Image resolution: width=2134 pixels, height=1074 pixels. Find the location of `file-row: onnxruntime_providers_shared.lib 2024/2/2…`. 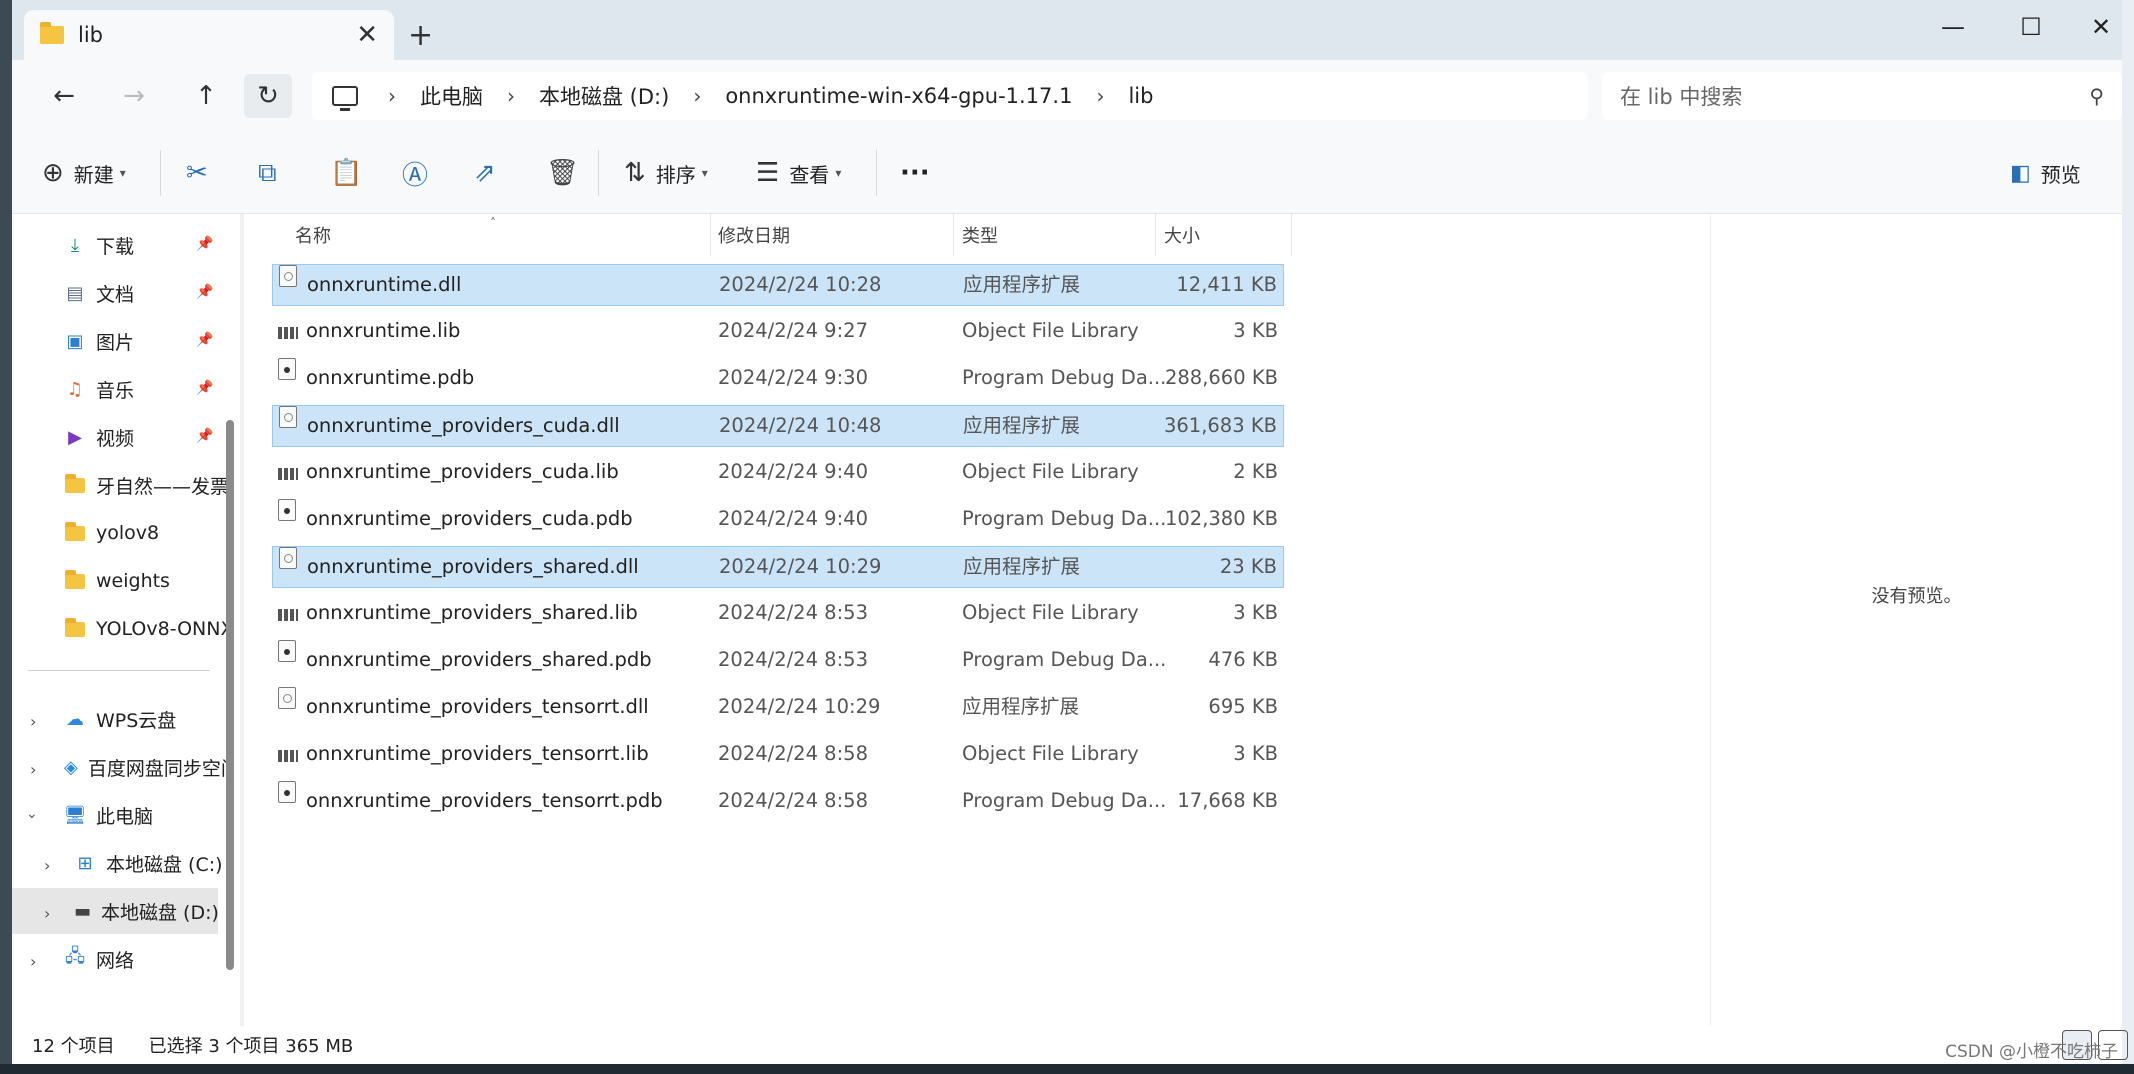

file-row: onnxruntime_providers_shared.lib 2024/2/2… is located at coordinates (778, 614).